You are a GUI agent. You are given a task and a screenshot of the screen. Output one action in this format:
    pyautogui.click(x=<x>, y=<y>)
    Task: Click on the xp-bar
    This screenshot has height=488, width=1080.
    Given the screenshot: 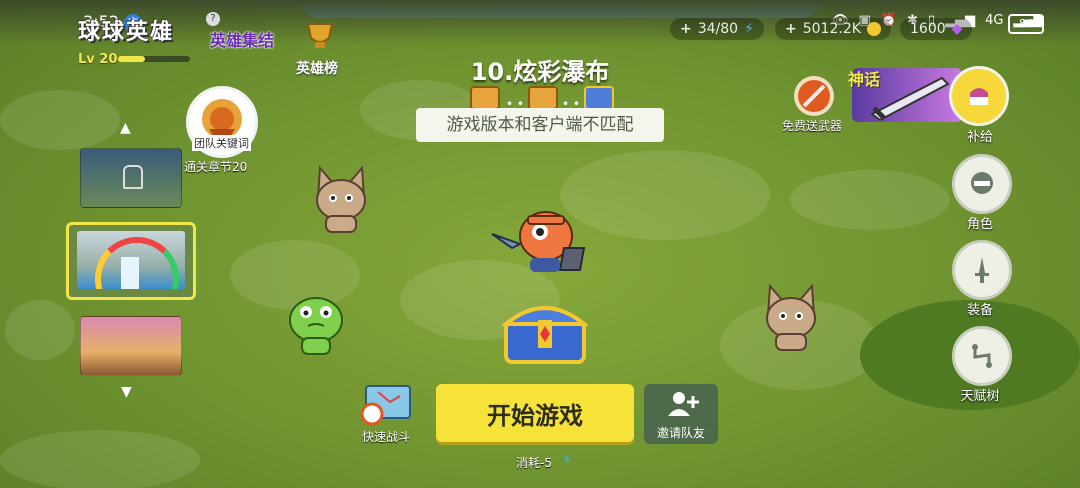 What is the action you would take?
    pyautogui.click(x=154, y=59)
    